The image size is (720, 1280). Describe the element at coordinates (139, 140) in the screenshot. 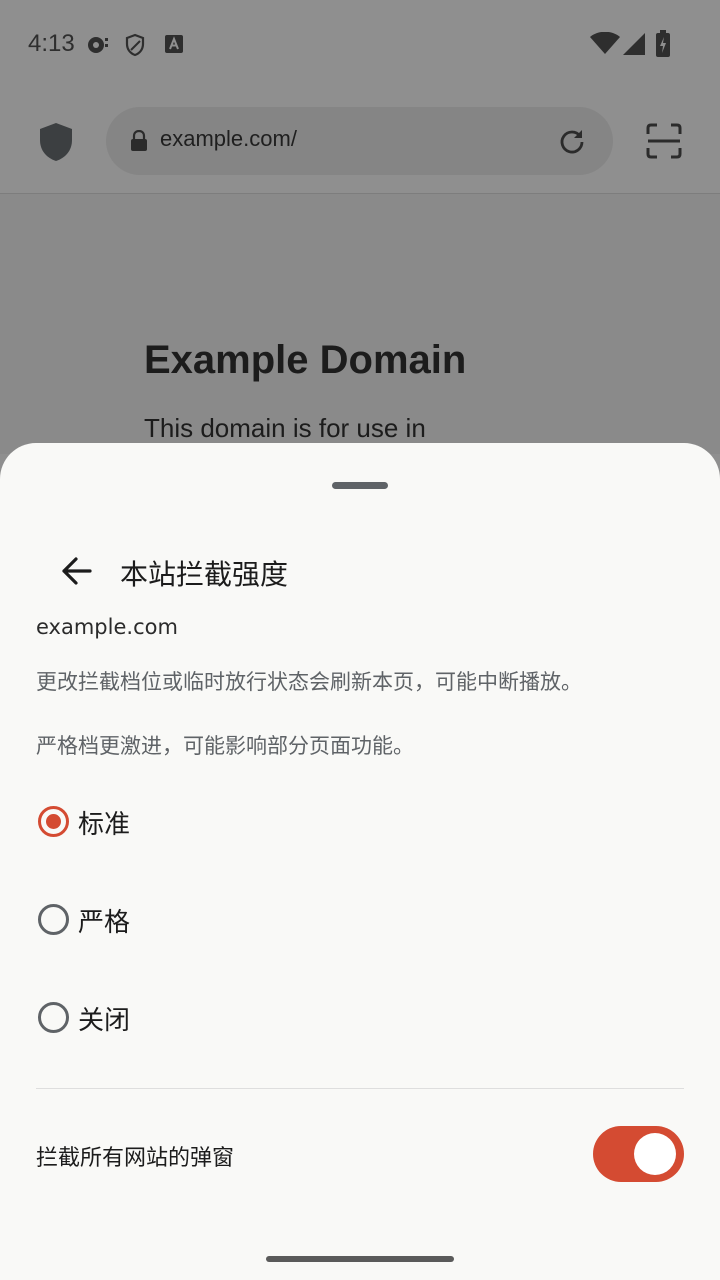

I see `lock-icon` at that location.